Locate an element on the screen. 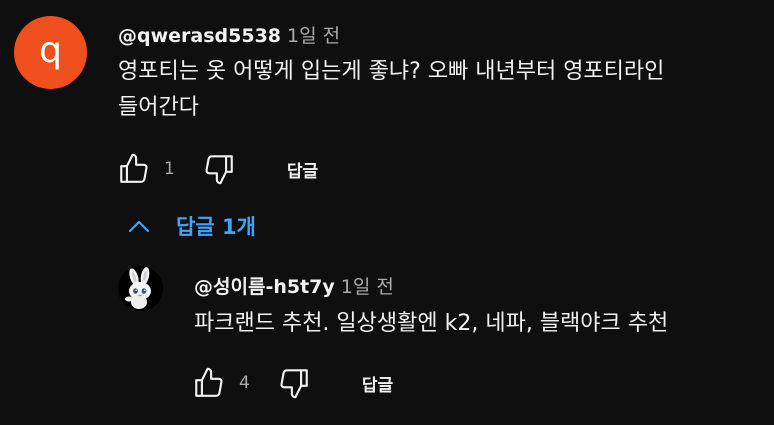 The image size is (774, 425). dislike-button is located at coordinates (219, 169).